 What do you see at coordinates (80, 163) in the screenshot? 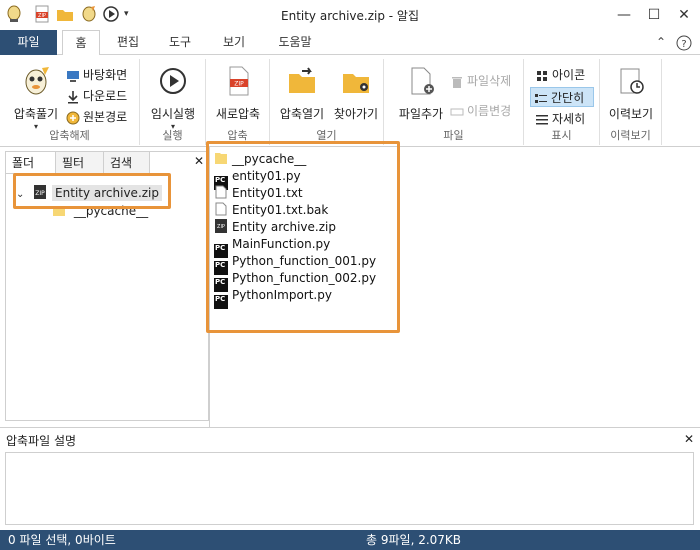
I see `tab-filter: 필터` at bounding box center [80, 163].